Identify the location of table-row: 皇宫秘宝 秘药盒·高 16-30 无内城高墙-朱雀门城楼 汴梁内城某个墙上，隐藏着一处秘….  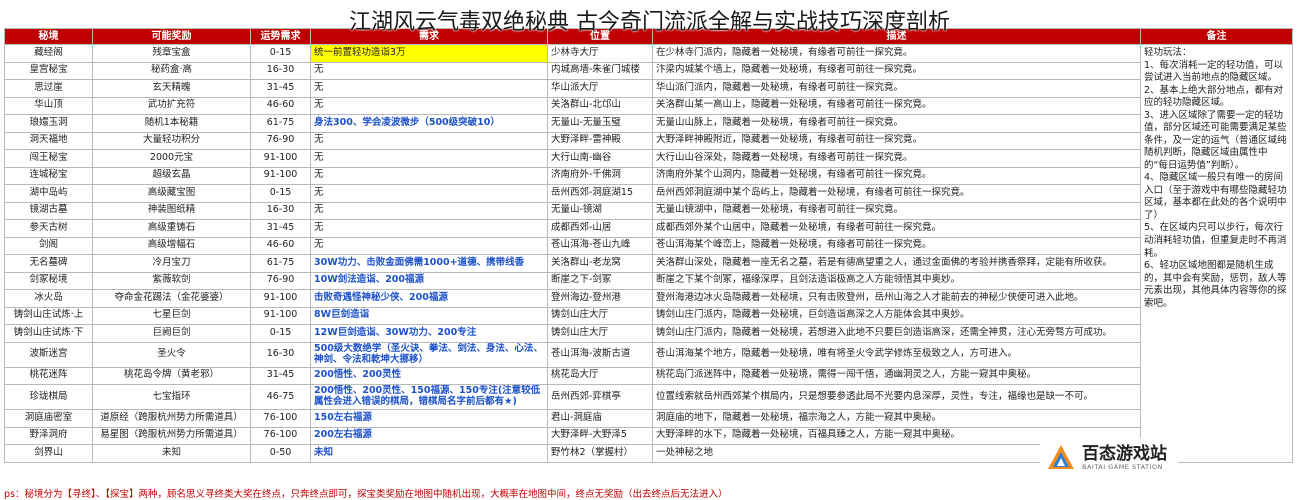
(648, 70).